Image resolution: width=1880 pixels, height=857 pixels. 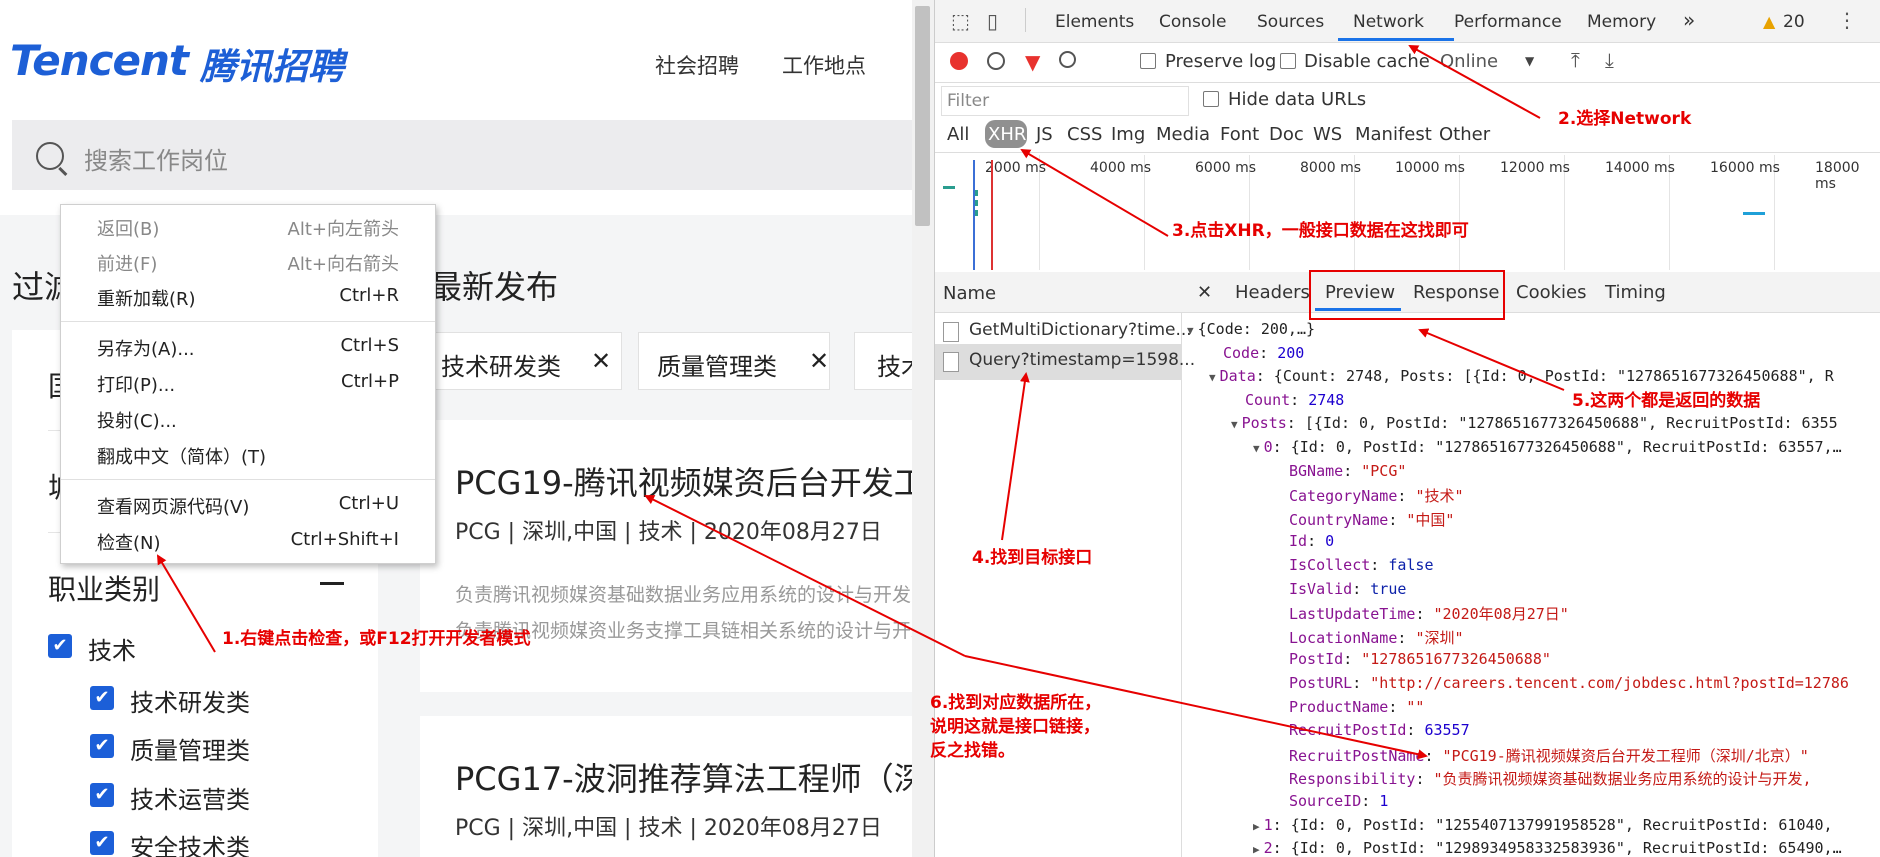 I want to click on annotation-3: 3.点击XHR，一般接口数据在这找即可, so click(x=1320, y=231).